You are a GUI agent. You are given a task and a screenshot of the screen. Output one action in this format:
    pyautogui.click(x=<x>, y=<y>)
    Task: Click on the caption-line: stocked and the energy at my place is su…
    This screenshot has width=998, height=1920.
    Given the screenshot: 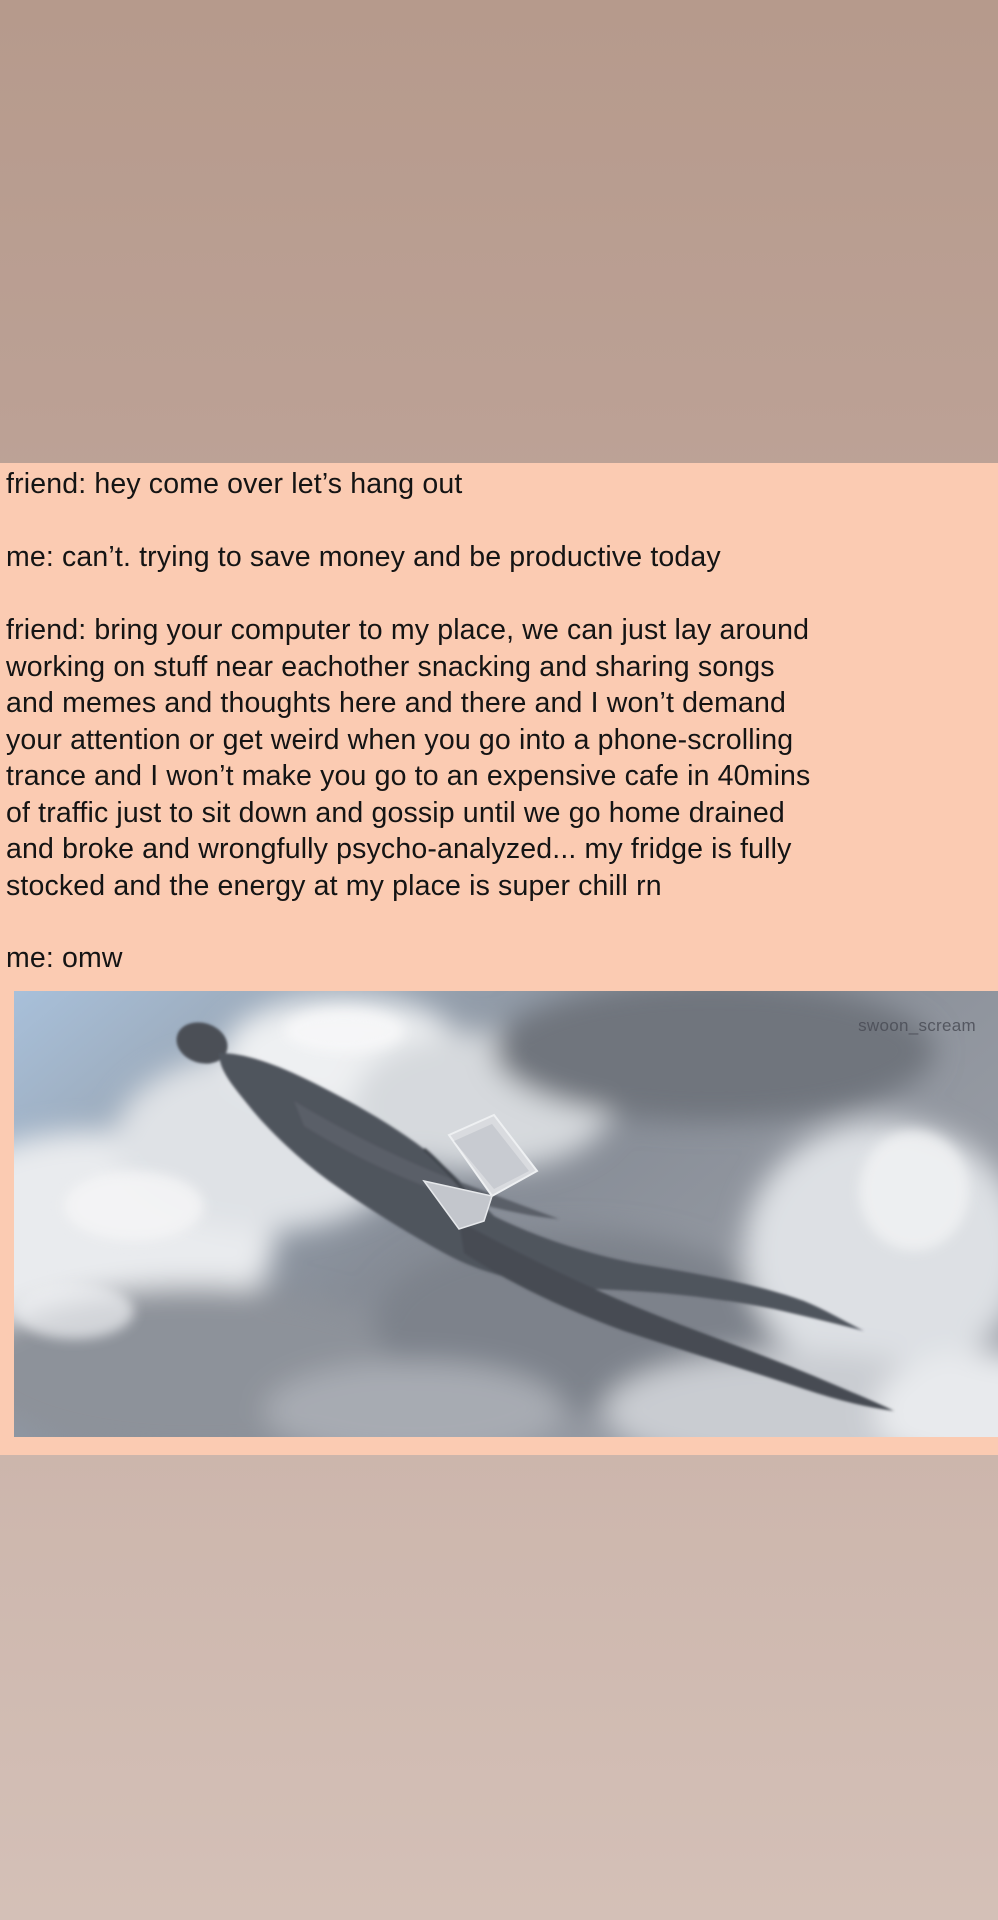 What is the action you would take?
    pyautogui.click(x=334, y=885)
    